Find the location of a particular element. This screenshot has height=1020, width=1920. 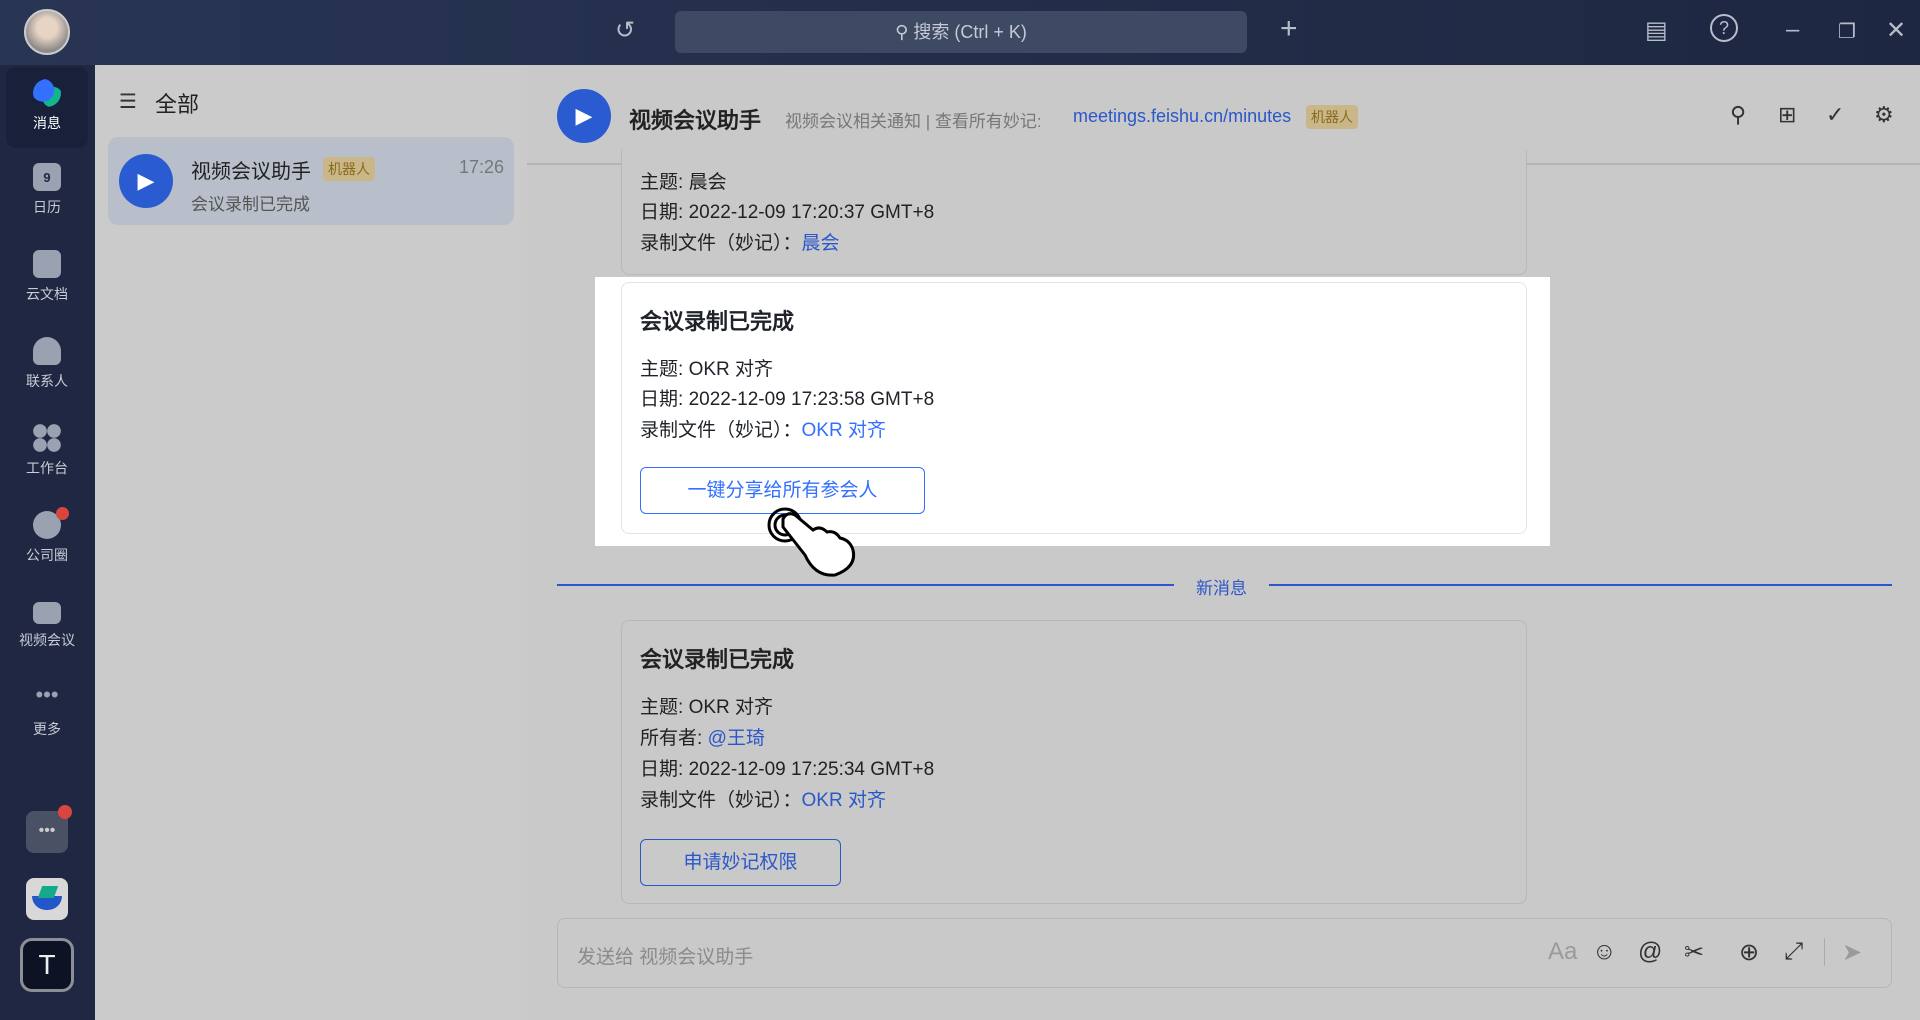

rail-item-docs: 云文档 is located at coordinates (47, 278).